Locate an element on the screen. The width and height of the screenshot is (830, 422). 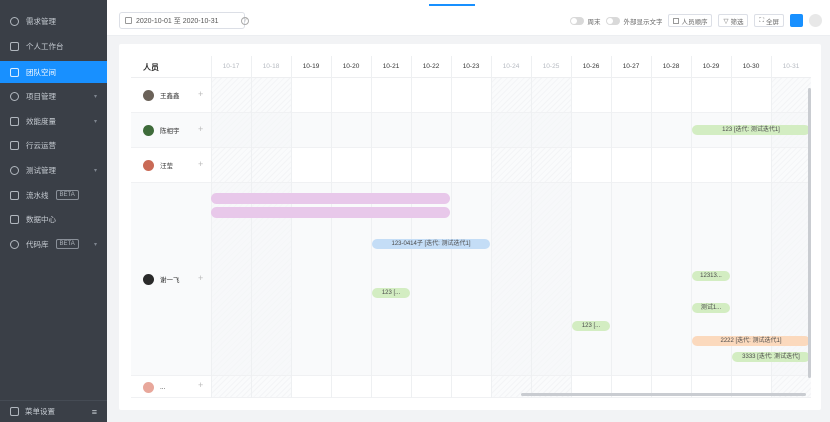
day-header: 10-31 is located at coordinates (791, 66).